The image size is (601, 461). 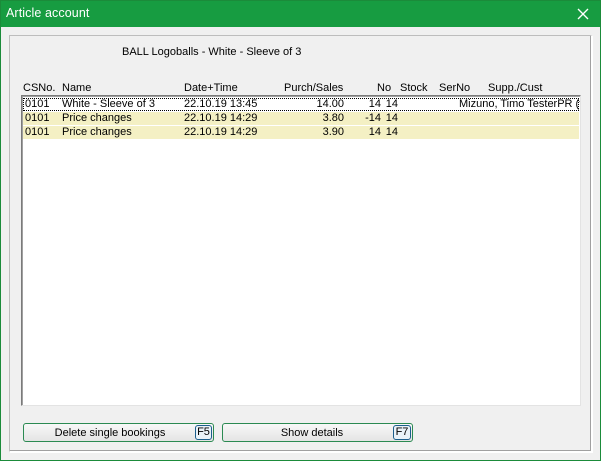 What do you see at coordinates (515, 88) in the screenshot?
I see `column-header-supp-cust: Supp./Cust` at bounding box center [515, 88].